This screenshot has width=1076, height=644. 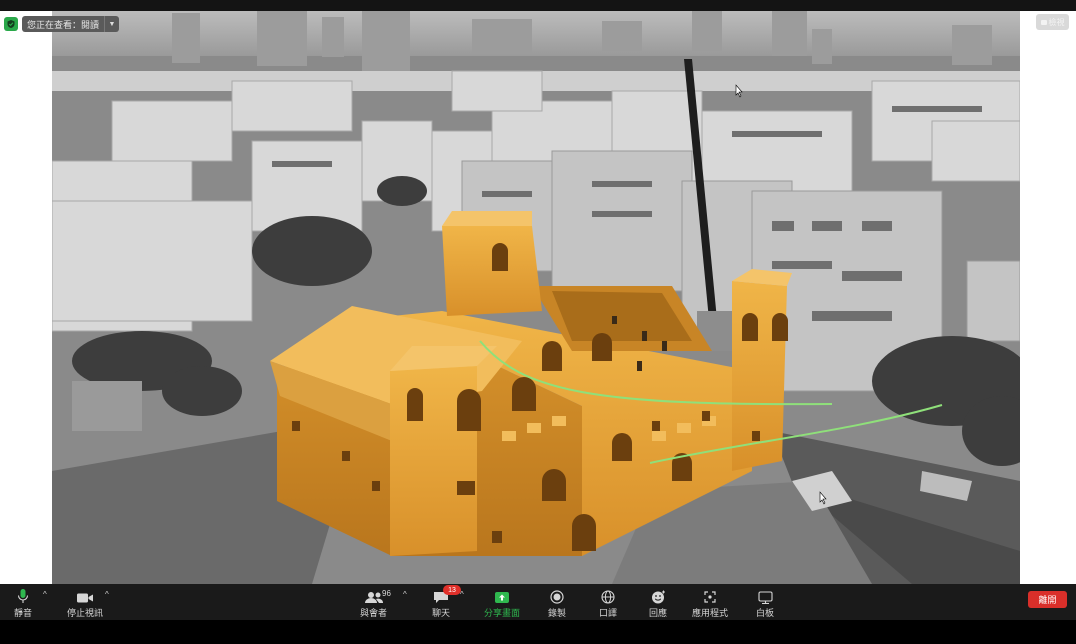 I want to click on chat-label: 聊天, so click(x=441, y=613).